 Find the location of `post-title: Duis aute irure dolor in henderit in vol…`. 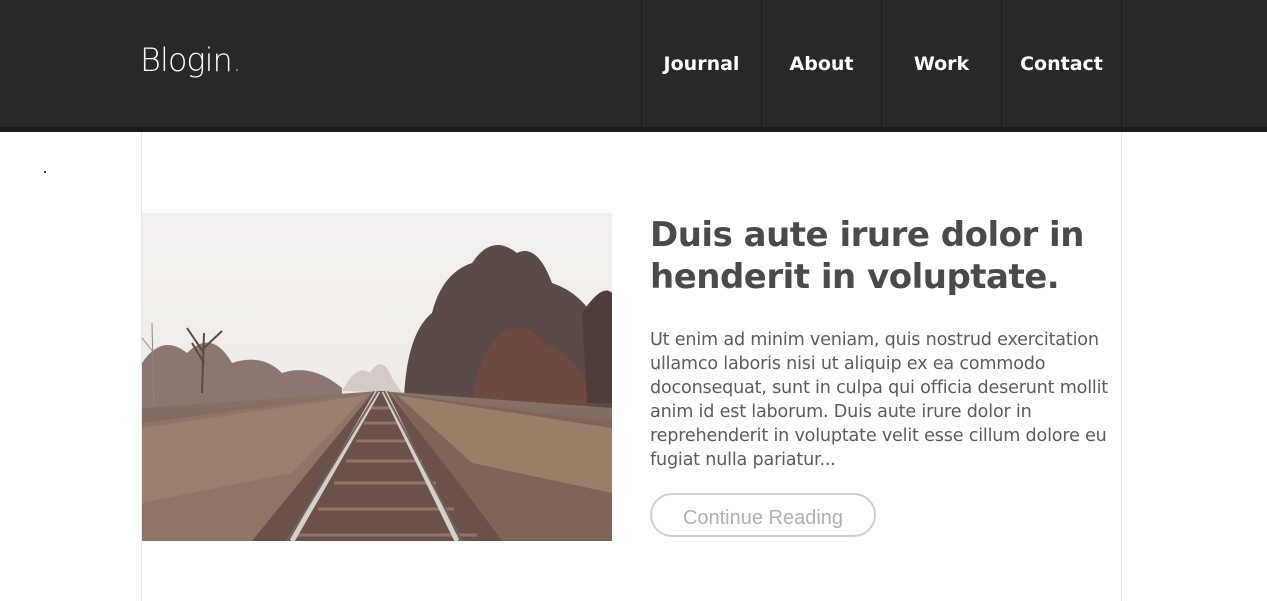

post-title: Duis aute irure dolor in henderit in vol… is located at coordinates (885, 256).